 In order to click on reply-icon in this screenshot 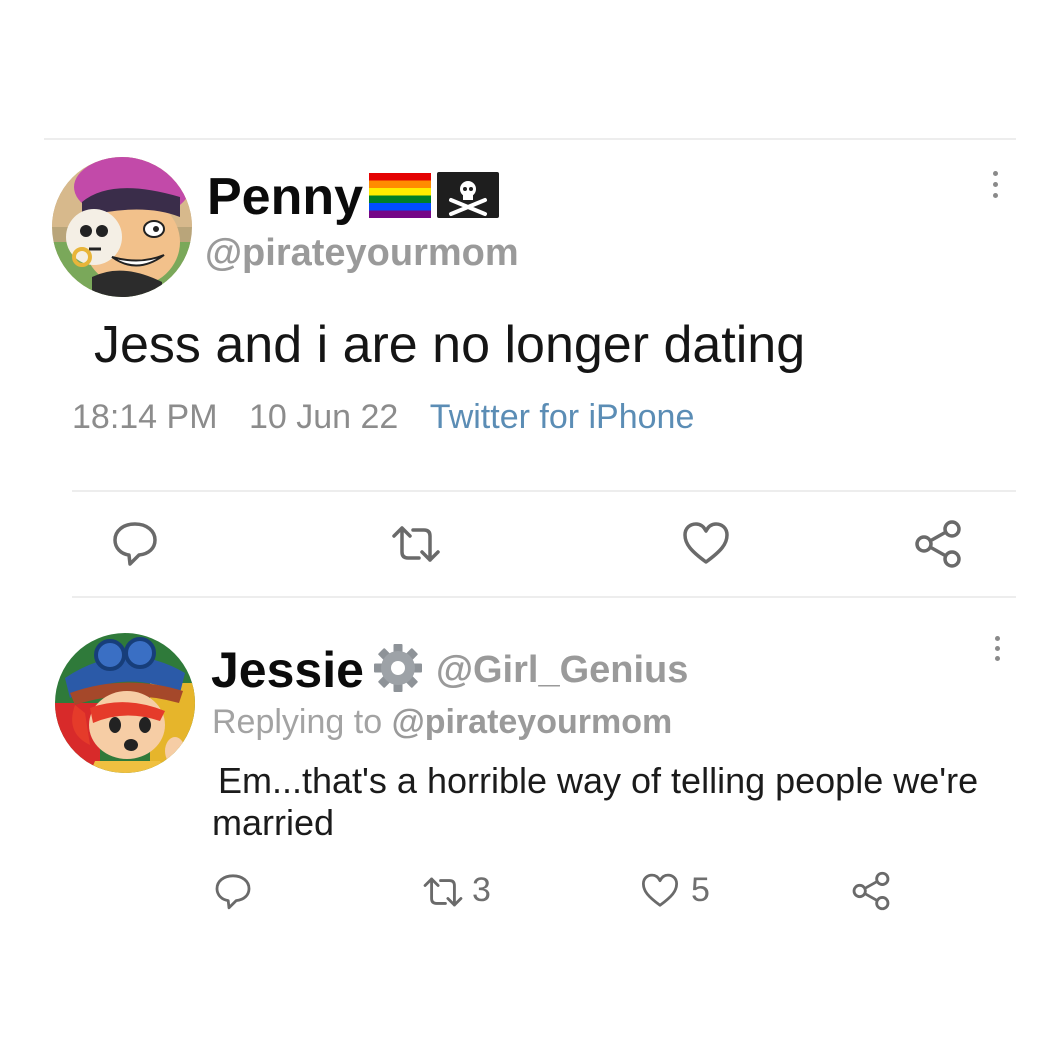, I will do `click(135, 543)`.